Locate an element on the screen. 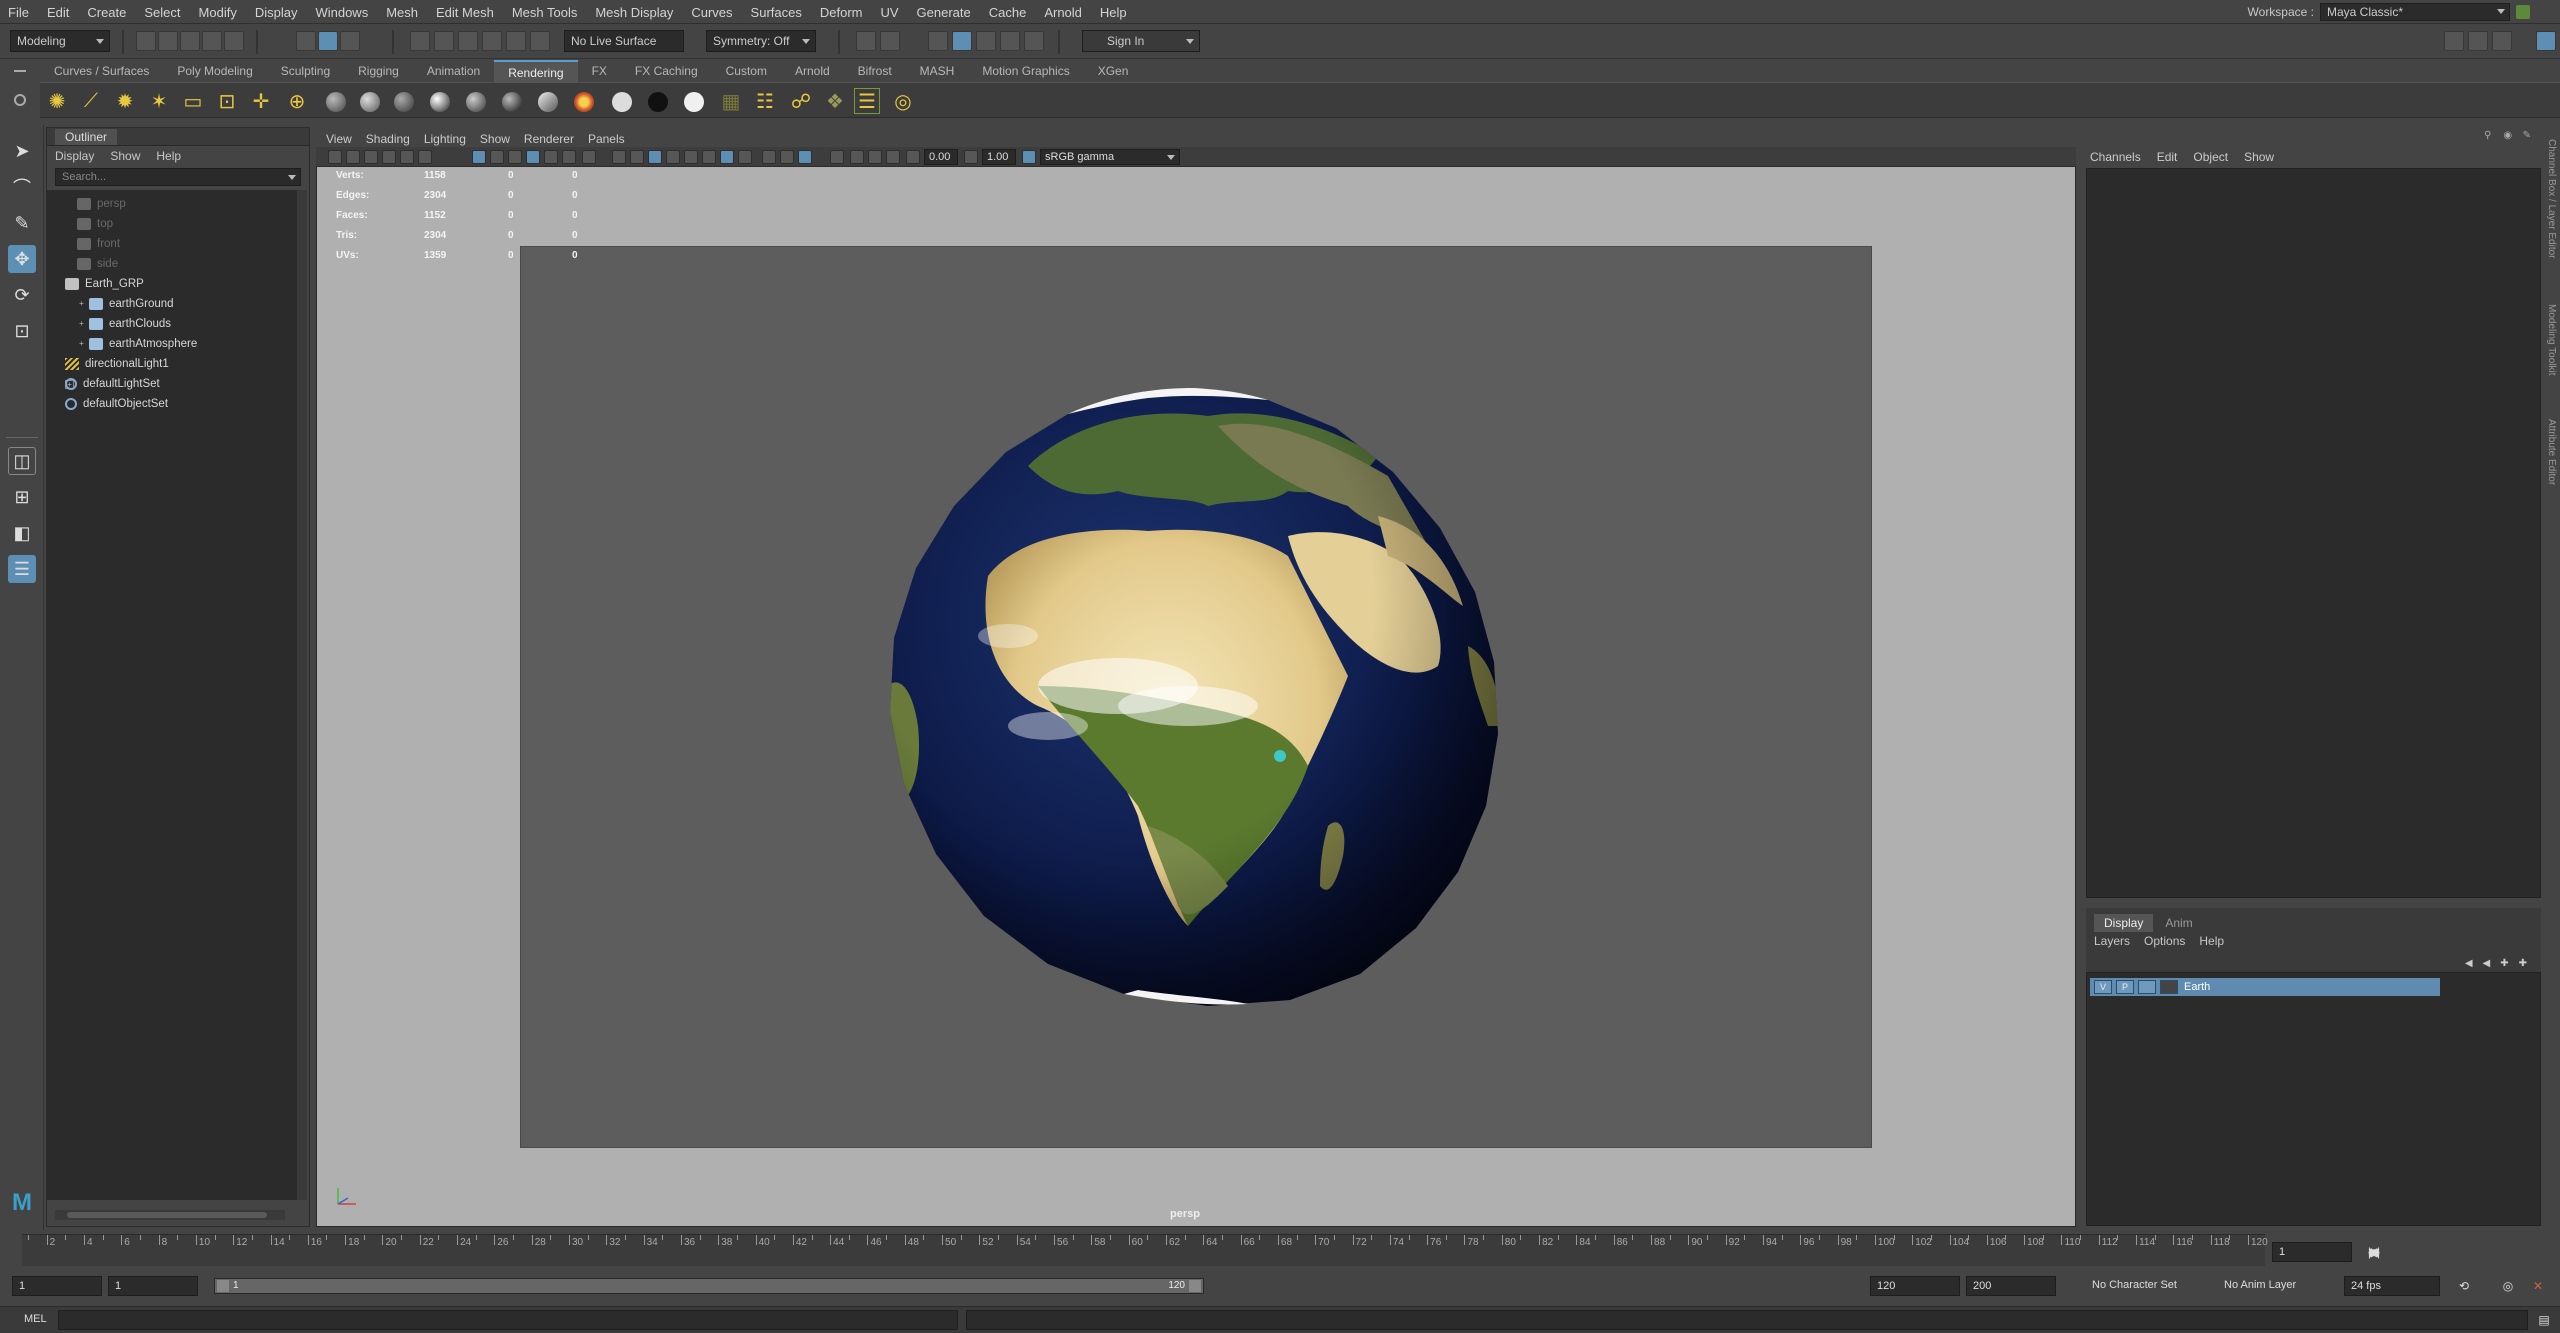 This screenshot has height=1333, width=2560. command-input is located at coordinates (508, 1320).